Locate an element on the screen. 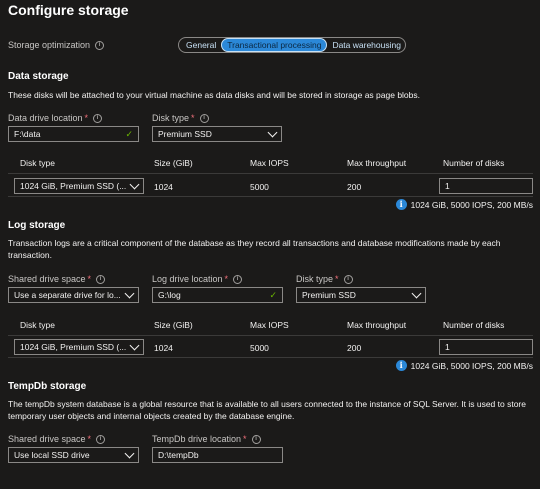 This screenshot has width=540, height=489. storage-optimization-label-wrap: Storage optimization i is located at coordinates (56, 45).